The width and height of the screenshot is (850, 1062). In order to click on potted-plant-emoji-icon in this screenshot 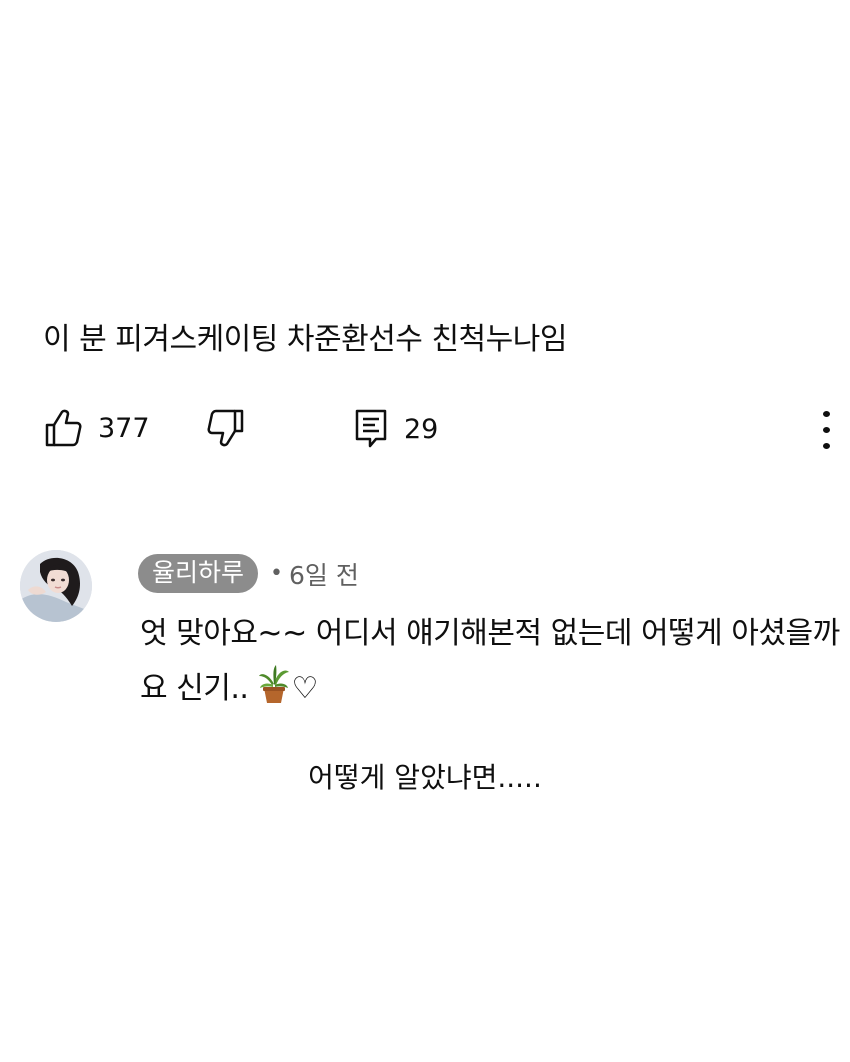, I will do `click(274, 693)`.